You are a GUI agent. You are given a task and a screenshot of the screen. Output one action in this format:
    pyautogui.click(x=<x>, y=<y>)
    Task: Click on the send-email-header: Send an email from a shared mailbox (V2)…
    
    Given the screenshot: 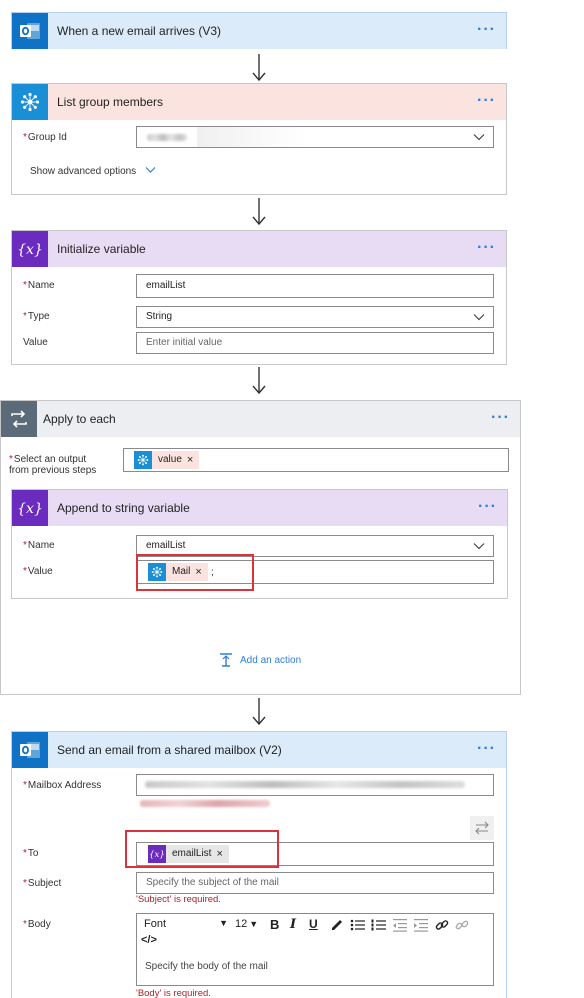 What is the action you would take?
    pyautogui.click(x=259, y=750)
    